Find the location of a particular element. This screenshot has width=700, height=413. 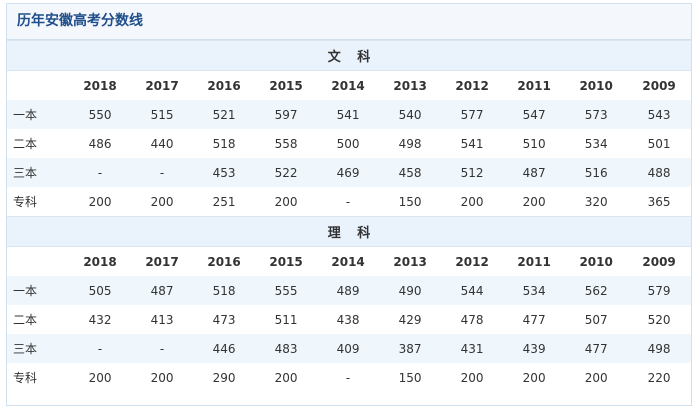

score-cell: 558 is located at coordinates (286, 143).